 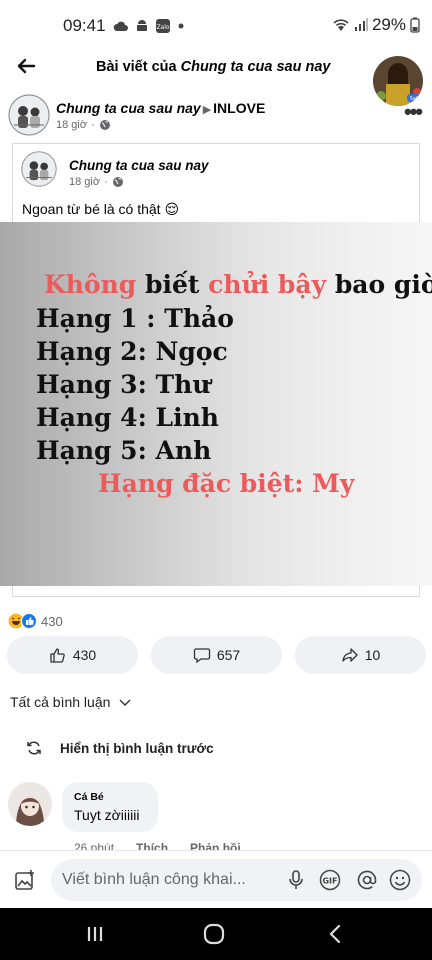 I want to click on comment-button: 657, so click(x=216, y=655).